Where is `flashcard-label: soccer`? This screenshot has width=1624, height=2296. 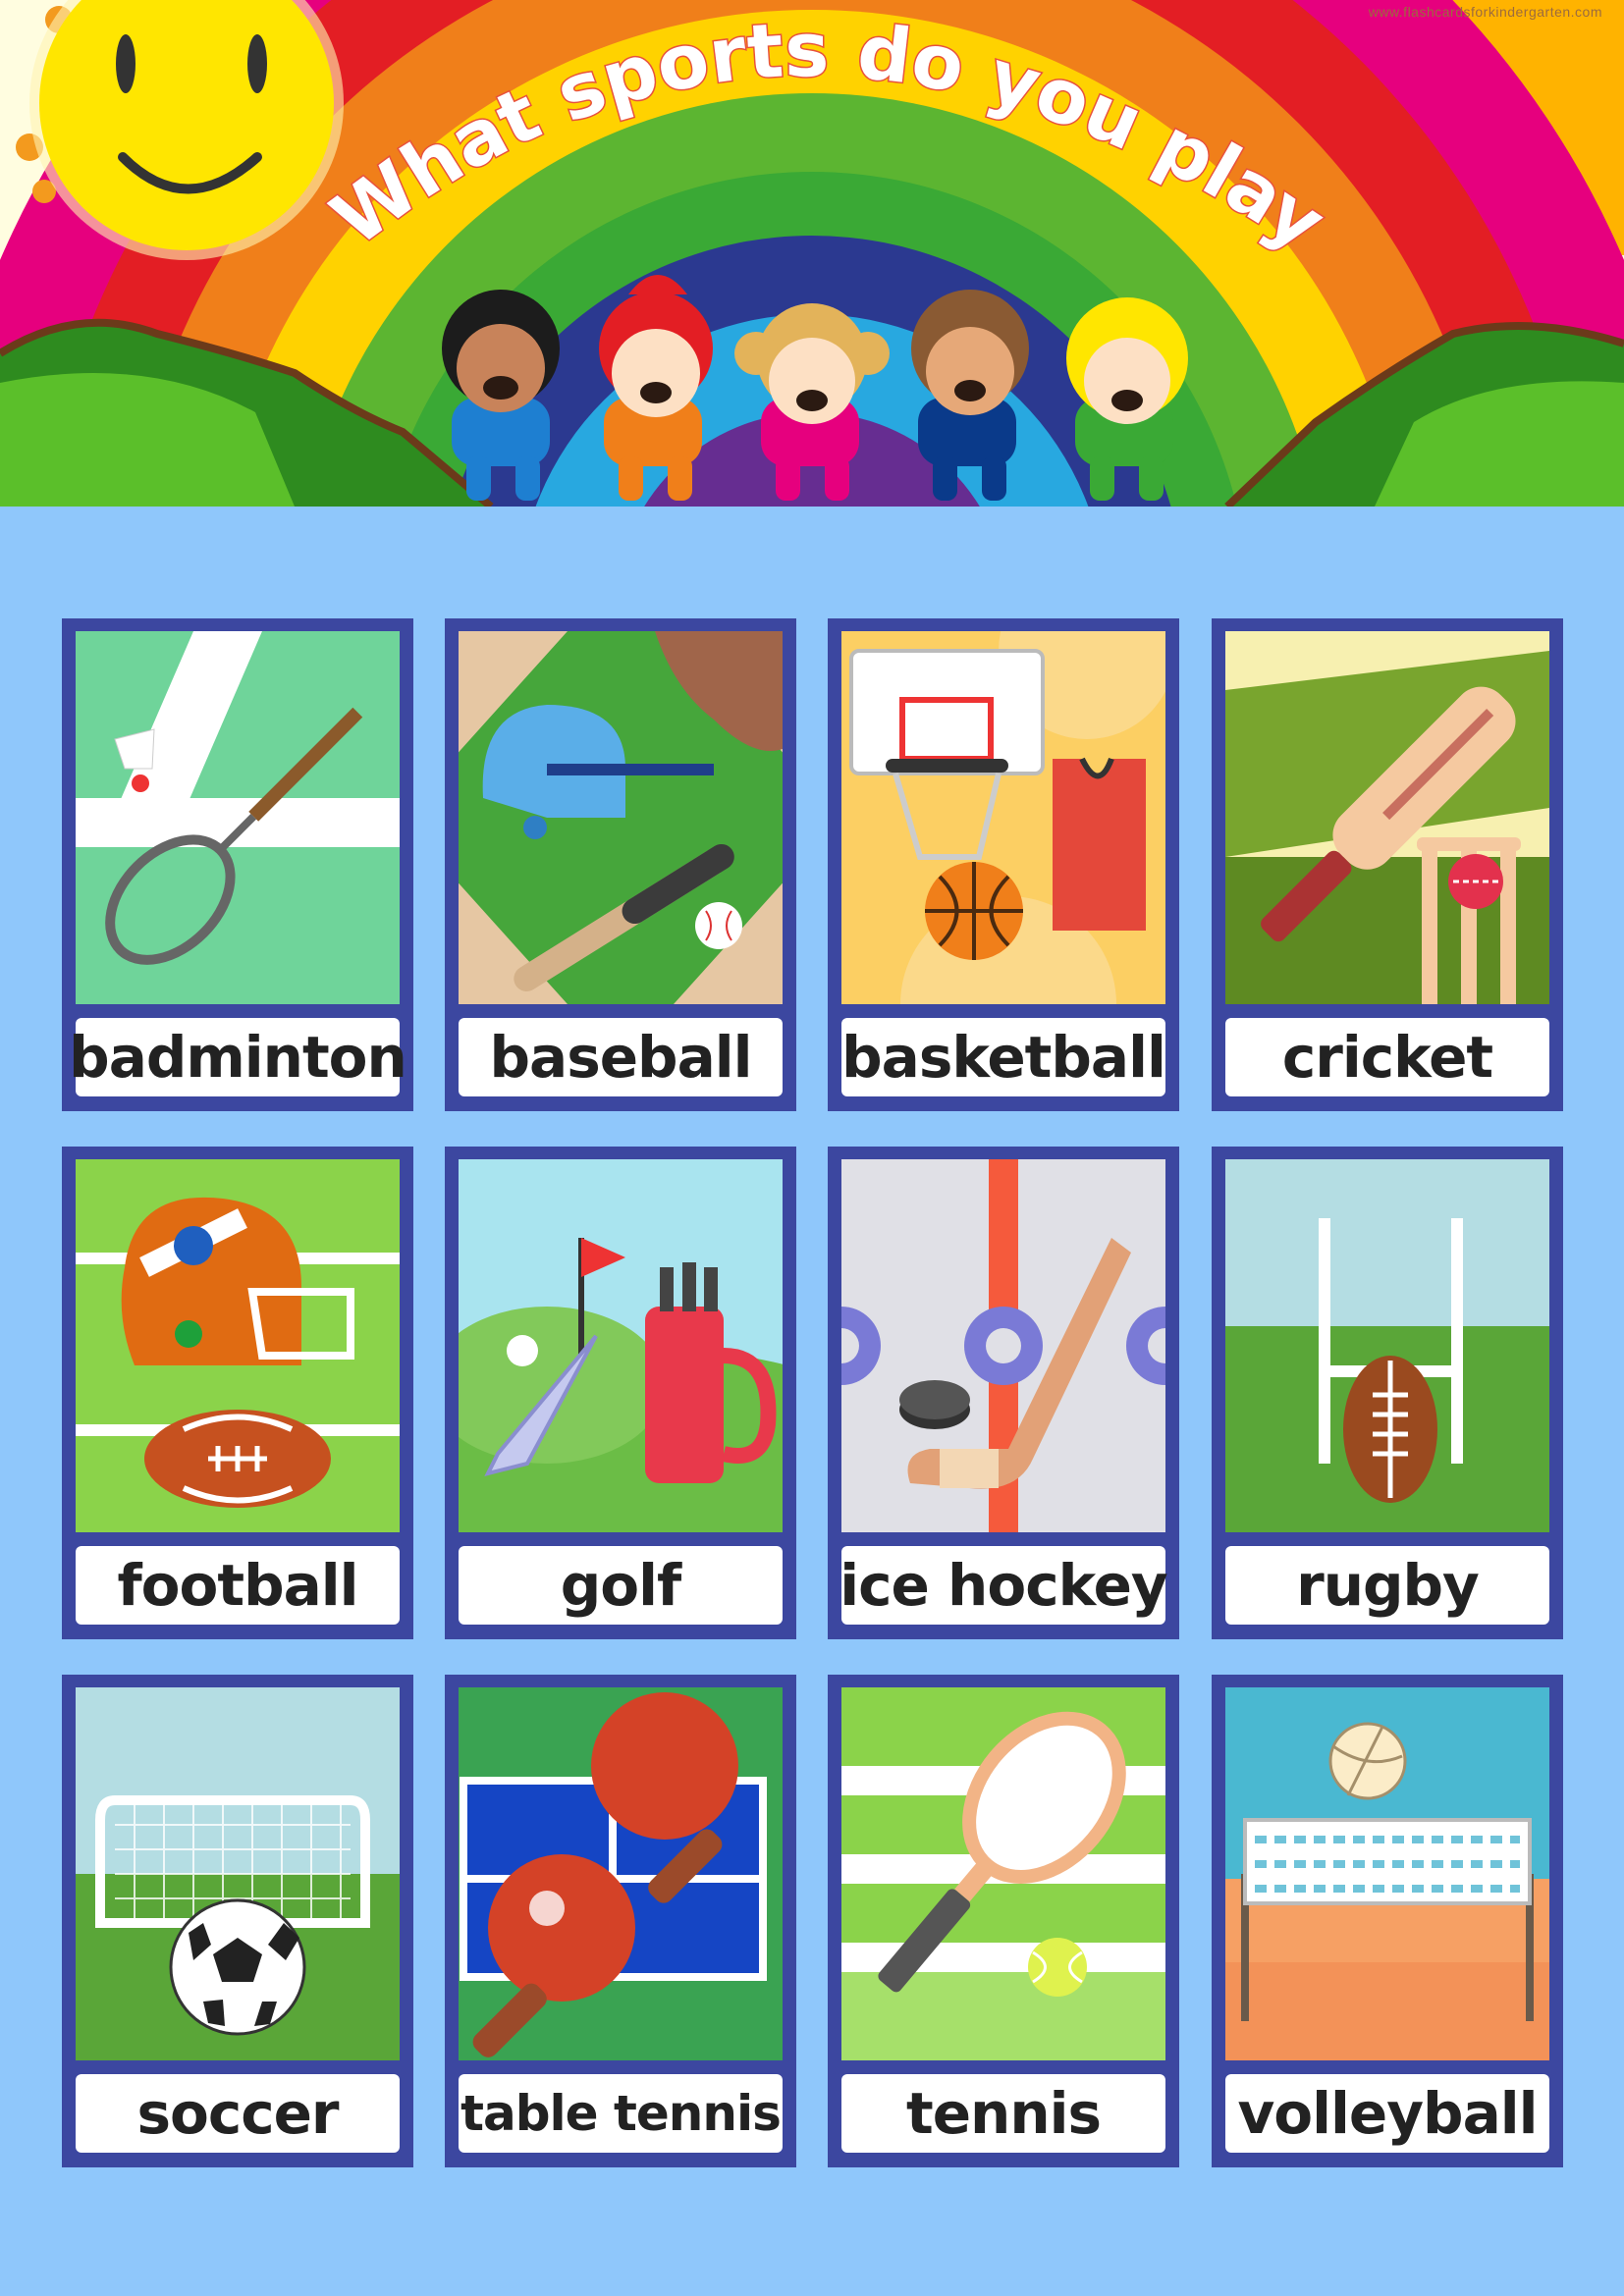
flashcard-label: soccer is located at coordinates (238, 2113).